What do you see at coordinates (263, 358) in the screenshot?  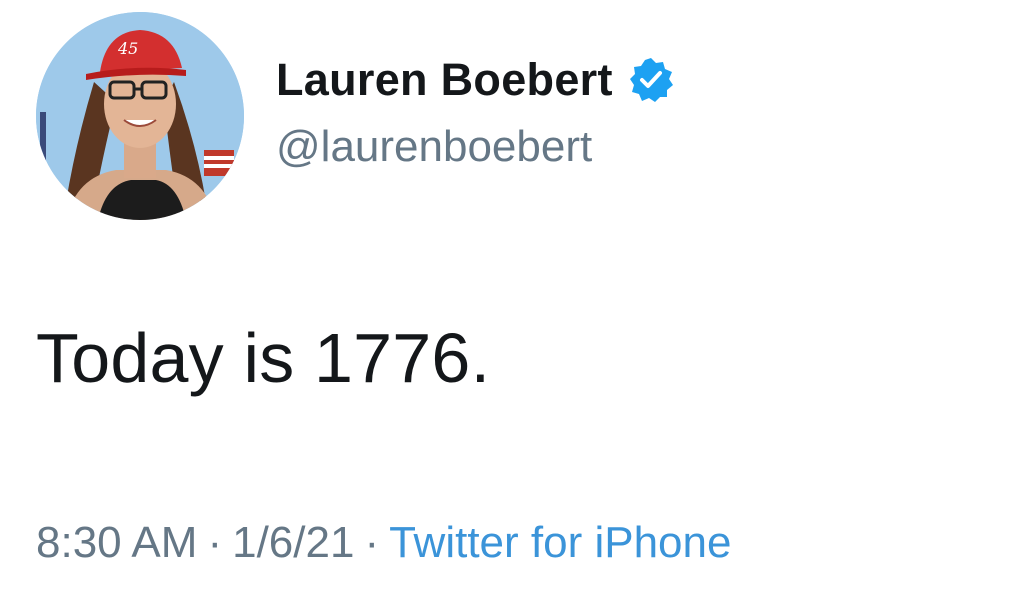 I see `tweet-text: Today is 1776.` at bounding box center [263, 358].